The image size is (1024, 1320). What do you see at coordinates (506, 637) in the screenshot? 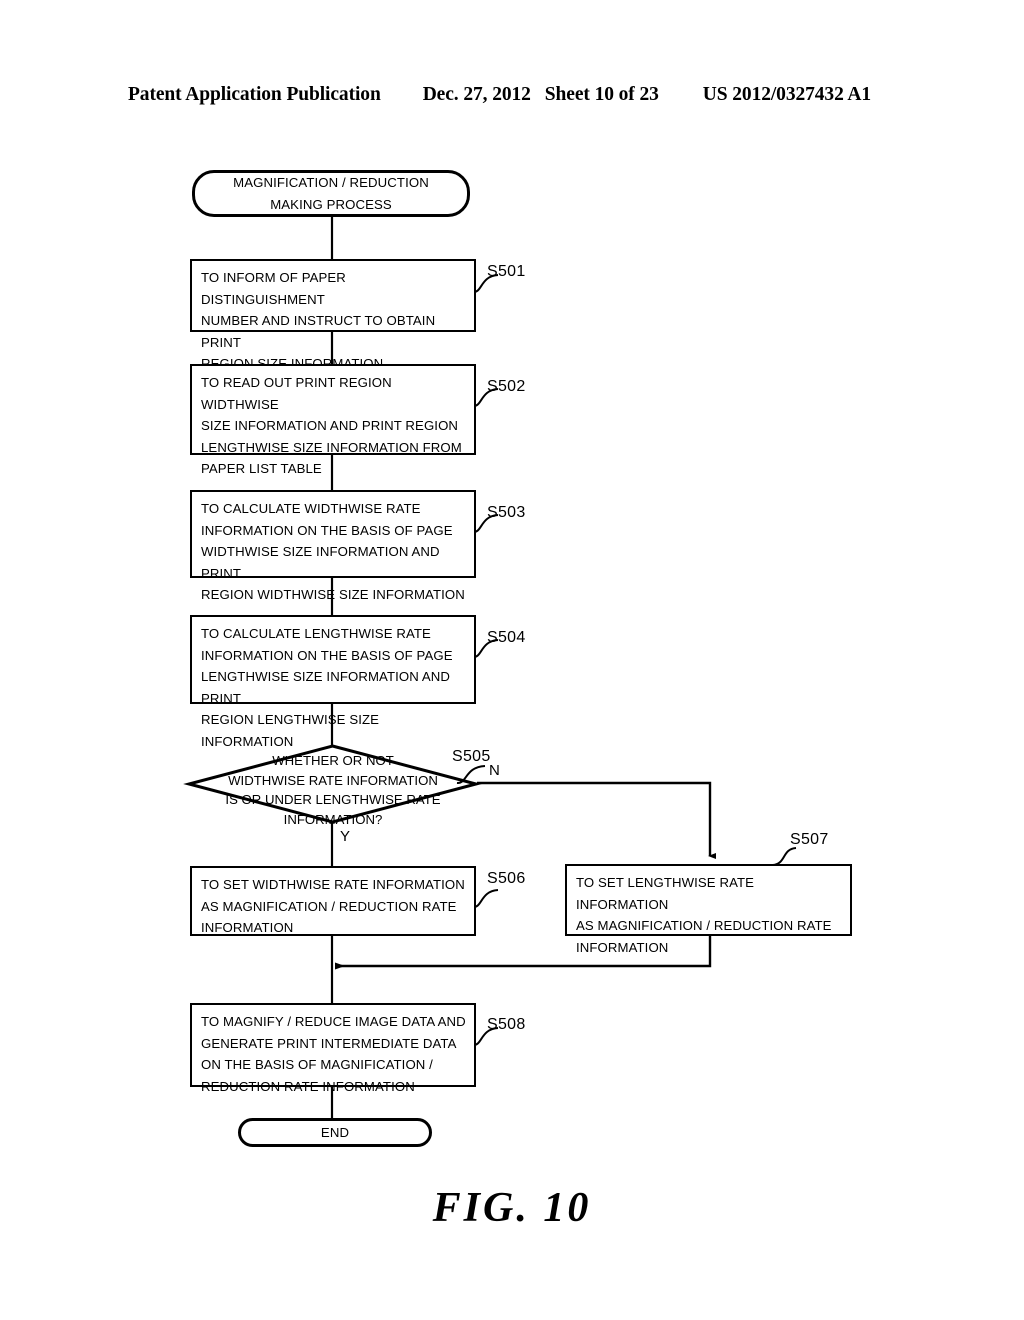
I see `step-ref-s504: S504` at bounding box center [506, 637].